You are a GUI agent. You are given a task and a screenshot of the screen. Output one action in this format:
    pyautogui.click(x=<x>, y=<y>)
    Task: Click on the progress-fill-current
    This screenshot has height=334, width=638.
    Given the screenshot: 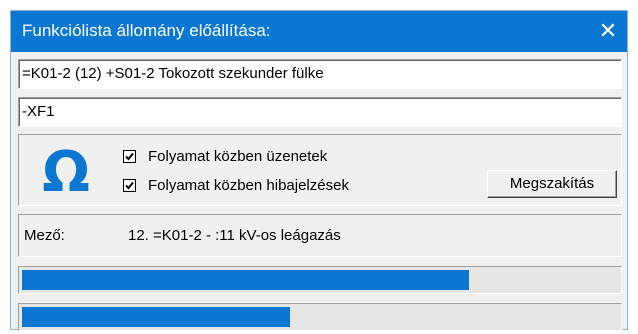 What is the action you would take?
    pyautogui.click(x=156, y=317)
    